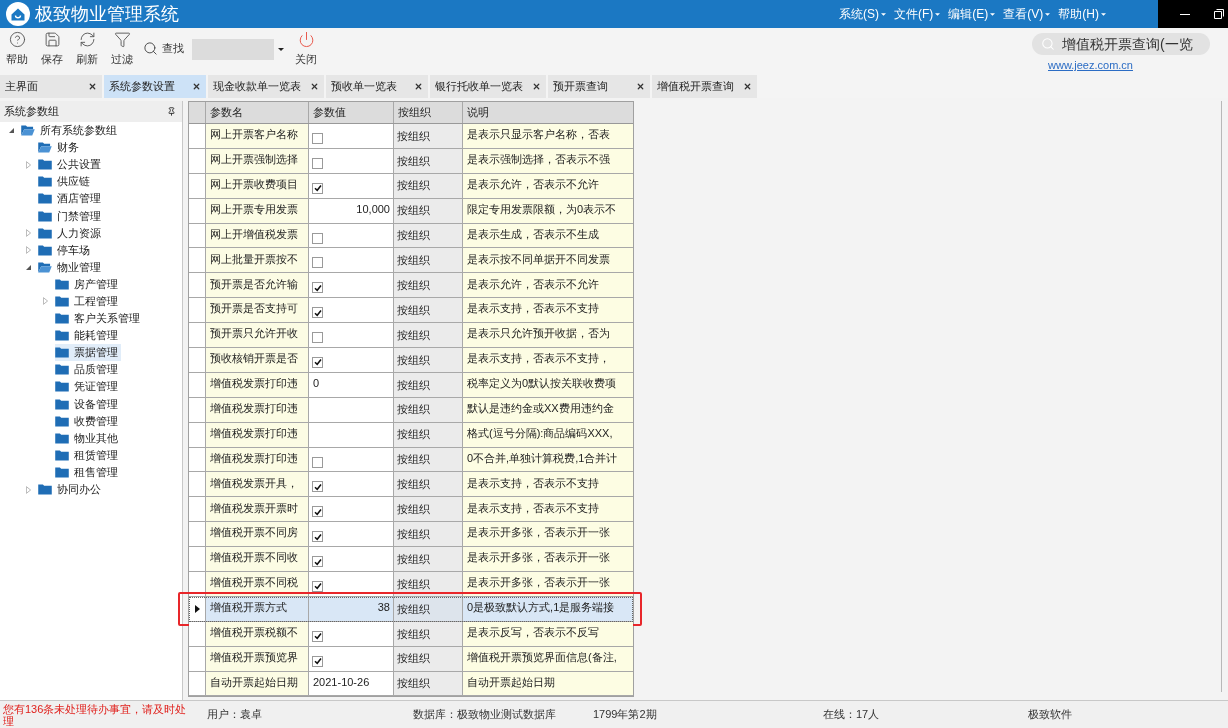  What do you see at coordinates (1121, 44) in the screenshot?
I see `quick-search-field: 增值税开票查询(一览` at bounding box center [1121, 44].